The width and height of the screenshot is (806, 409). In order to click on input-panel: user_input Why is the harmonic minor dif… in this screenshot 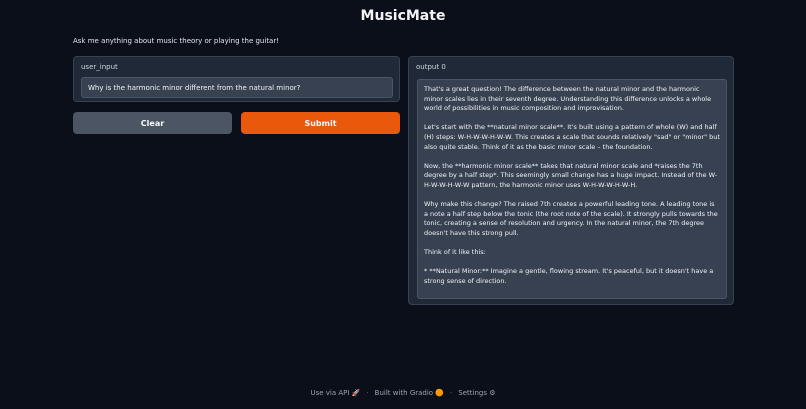, I will do `click(236, 79)`.